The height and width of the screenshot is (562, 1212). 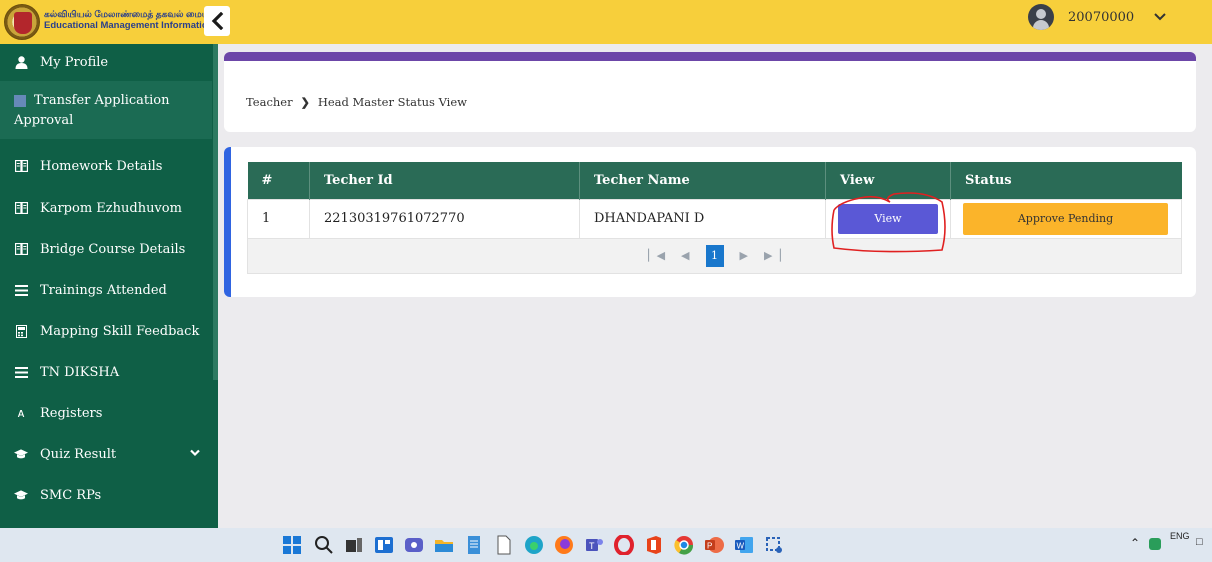 I want to click on header-accent-bar, so click(x=710, y=56).